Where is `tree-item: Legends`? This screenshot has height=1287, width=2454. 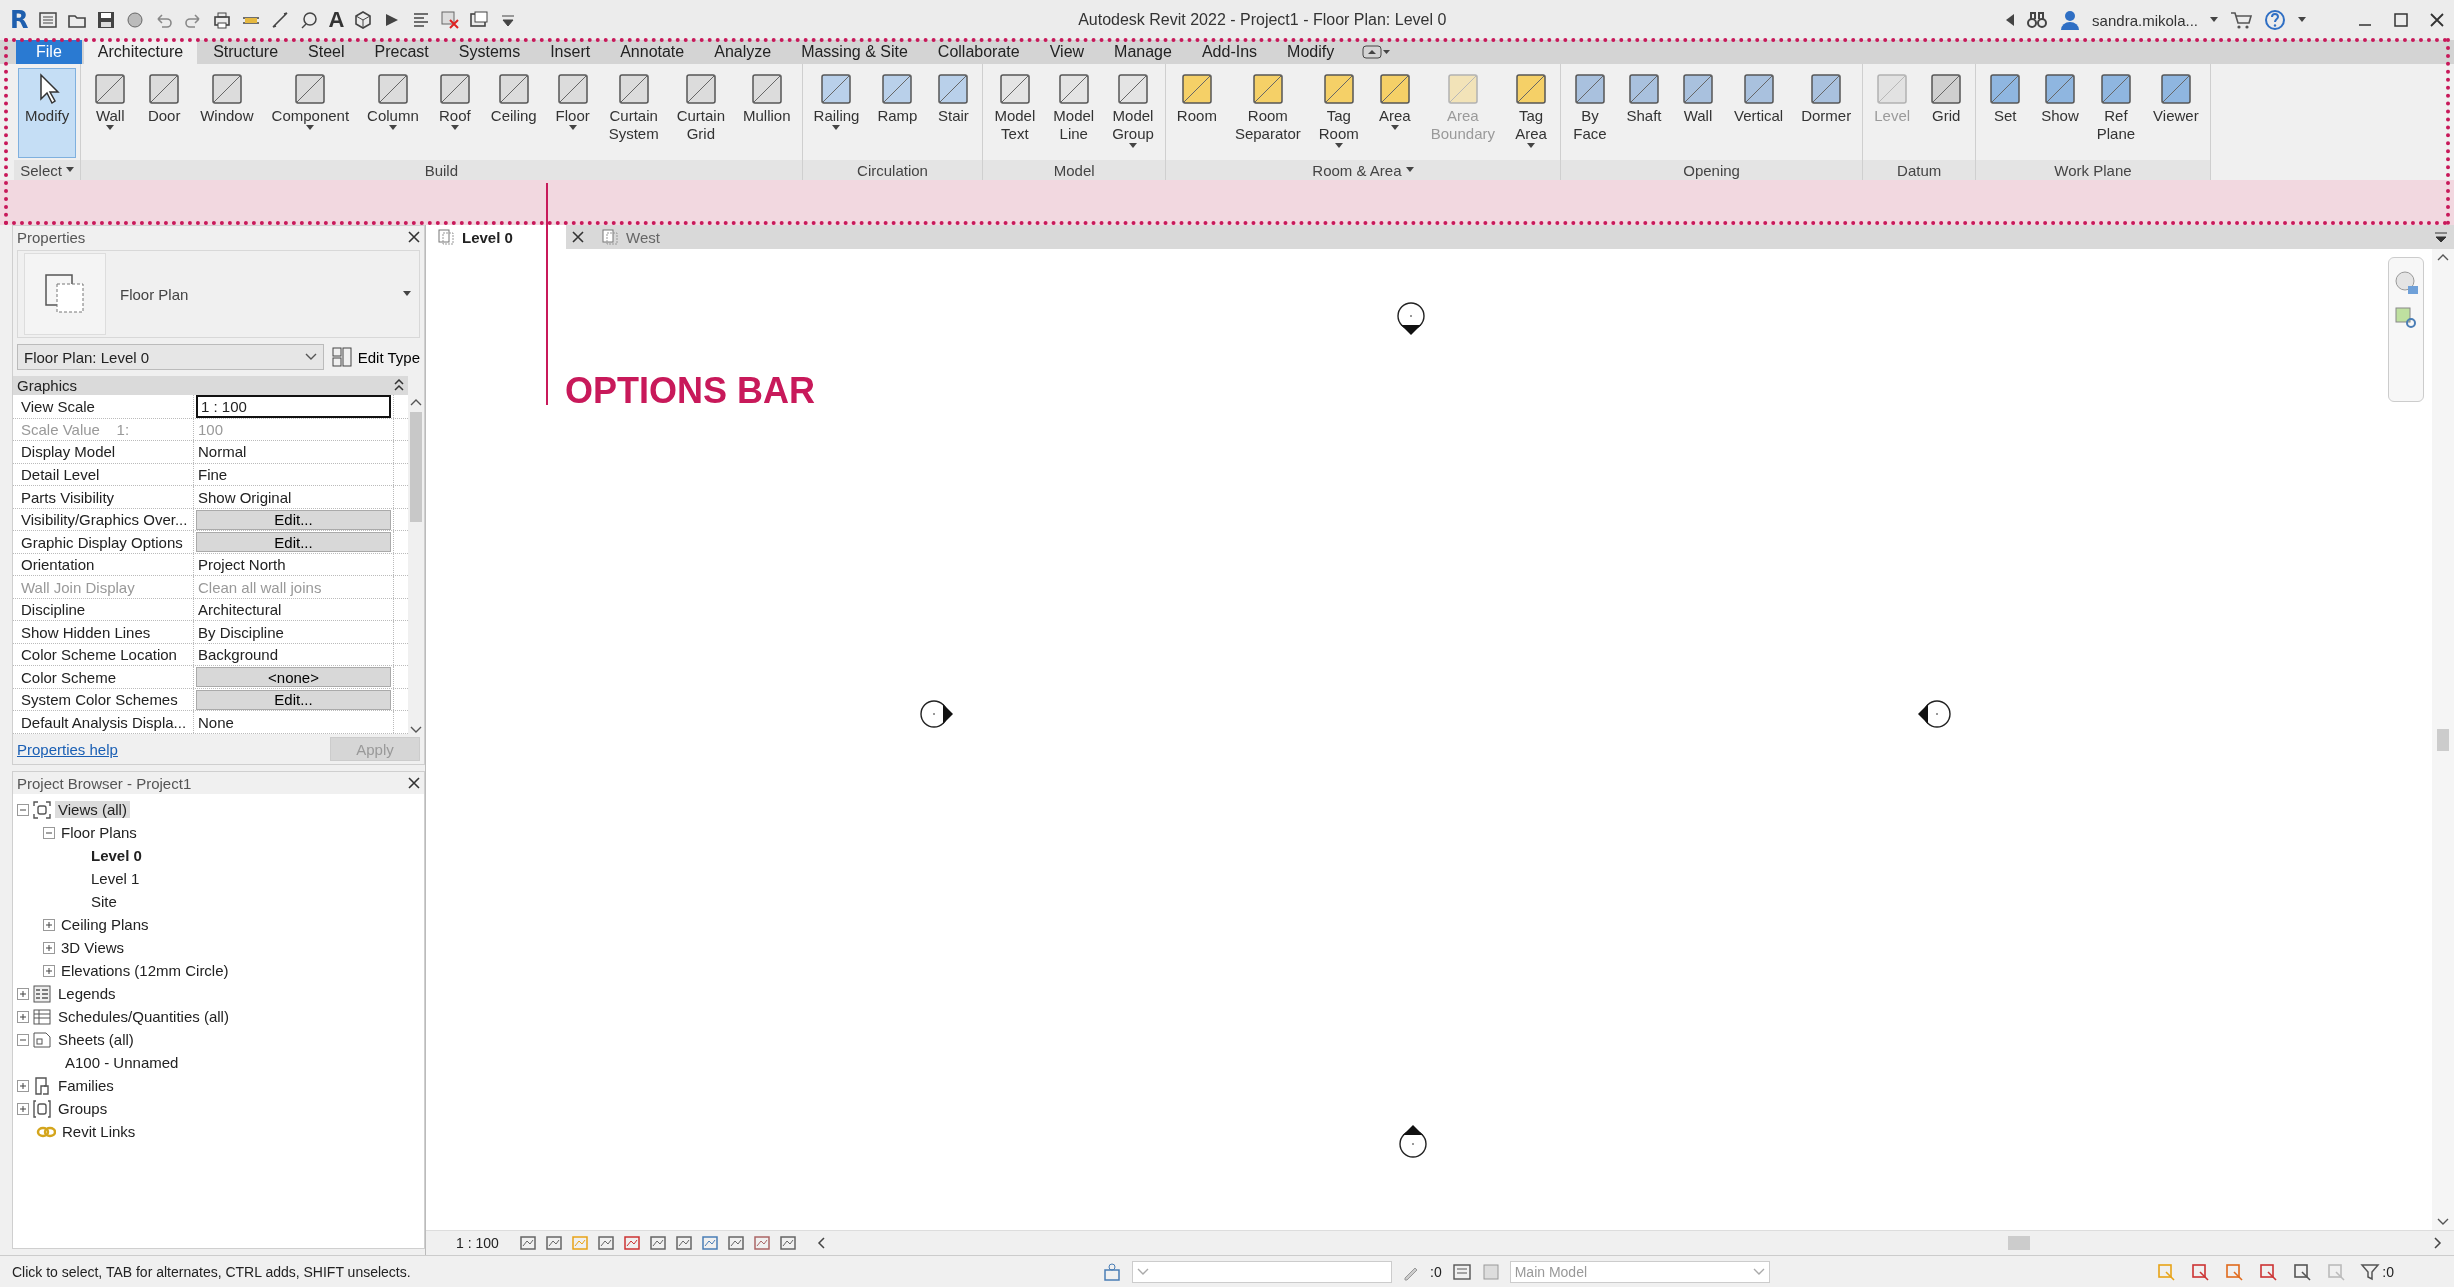
tree-item: Legends is located at coordinates (87, 993).